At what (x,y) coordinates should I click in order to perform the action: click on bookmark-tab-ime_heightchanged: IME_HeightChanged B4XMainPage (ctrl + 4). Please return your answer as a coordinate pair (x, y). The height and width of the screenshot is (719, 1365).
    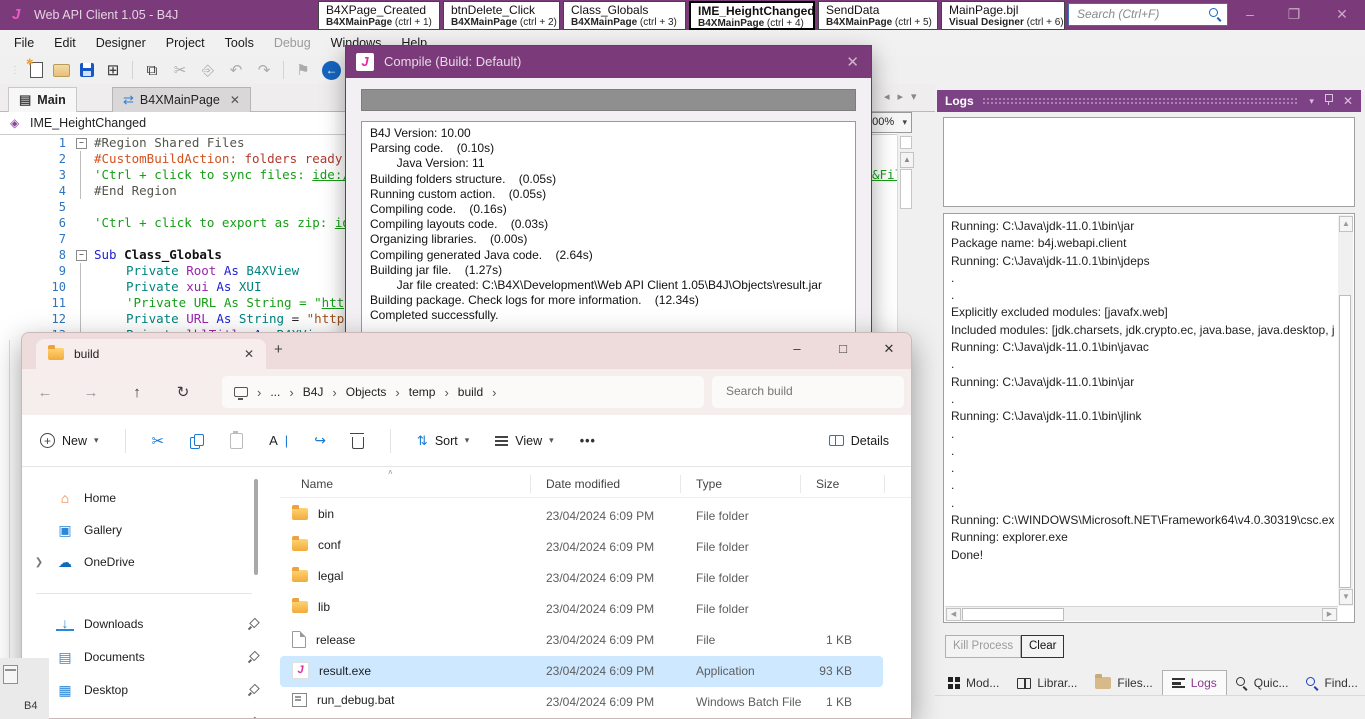
    Looking at the image, I should click on (752, 15).